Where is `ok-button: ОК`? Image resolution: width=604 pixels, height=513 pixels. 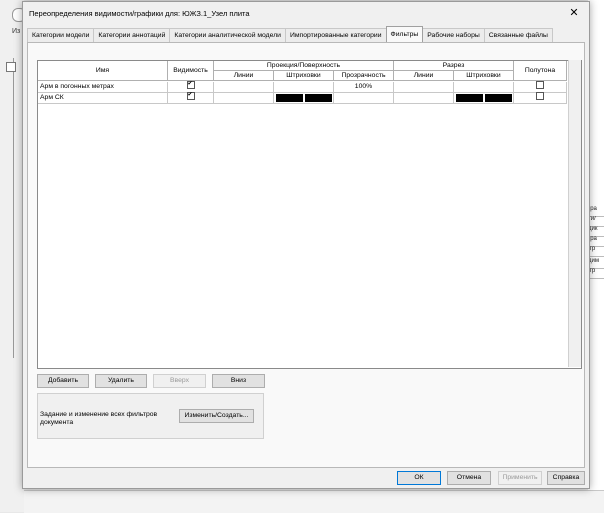 ok-button: ОК is located at coordinates (419, 478).